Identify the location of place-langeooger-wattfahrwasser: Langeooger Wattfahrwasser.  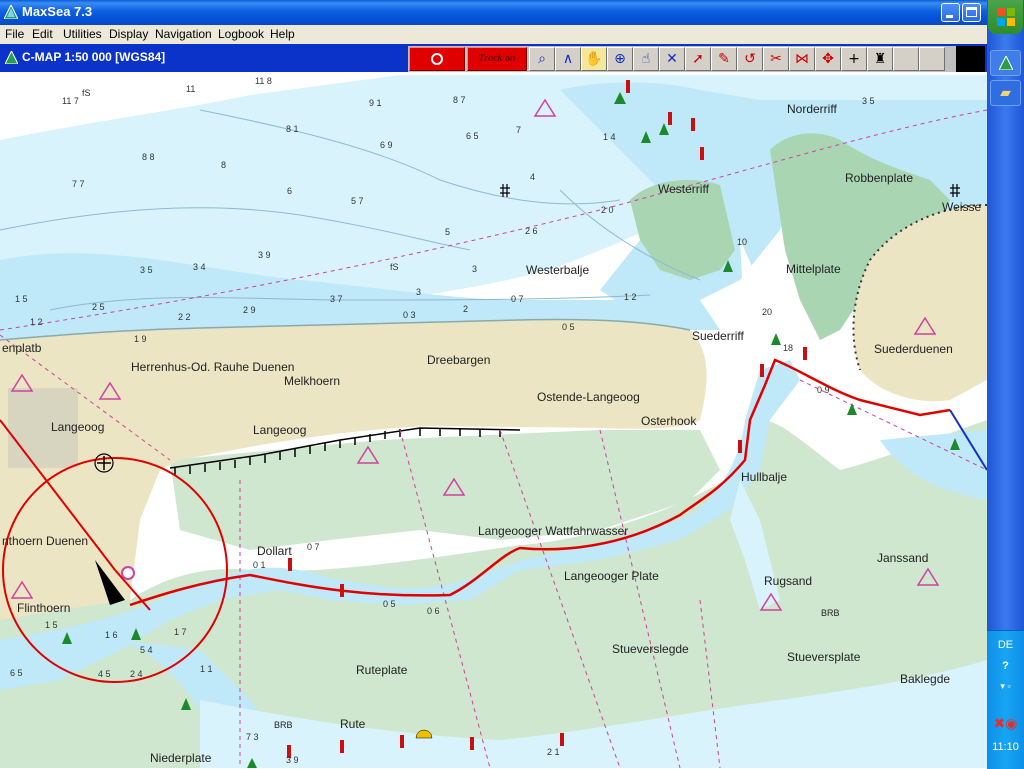
(553, 531).